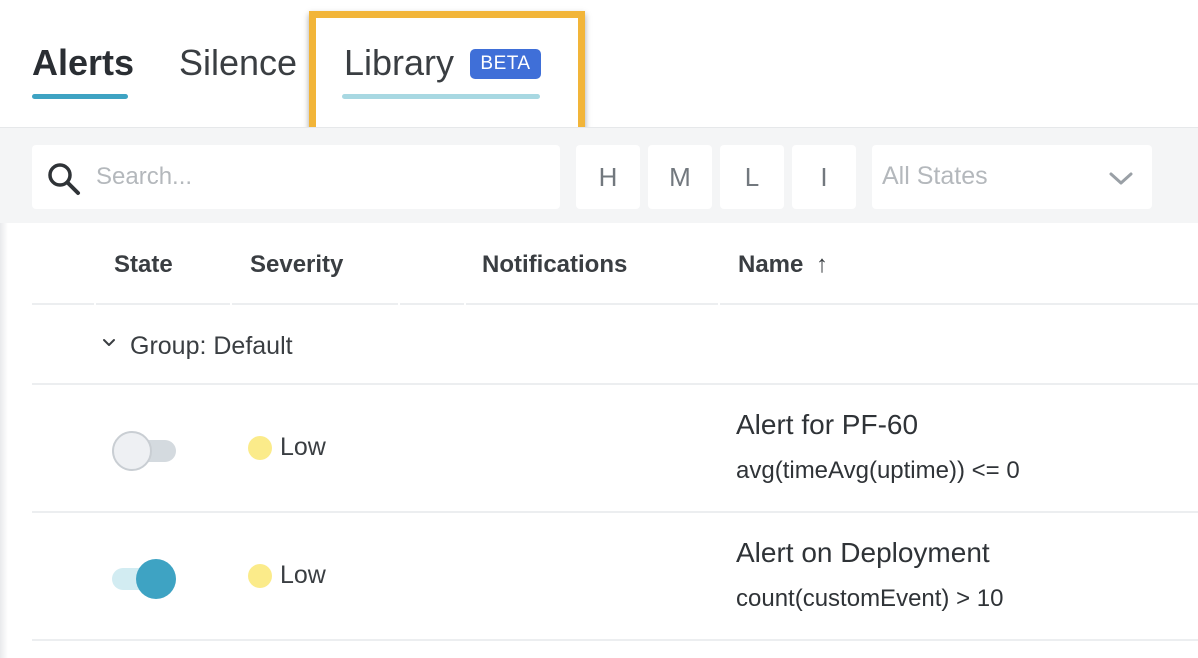  I want to click on state-select-value: All States, so click(935, 176).